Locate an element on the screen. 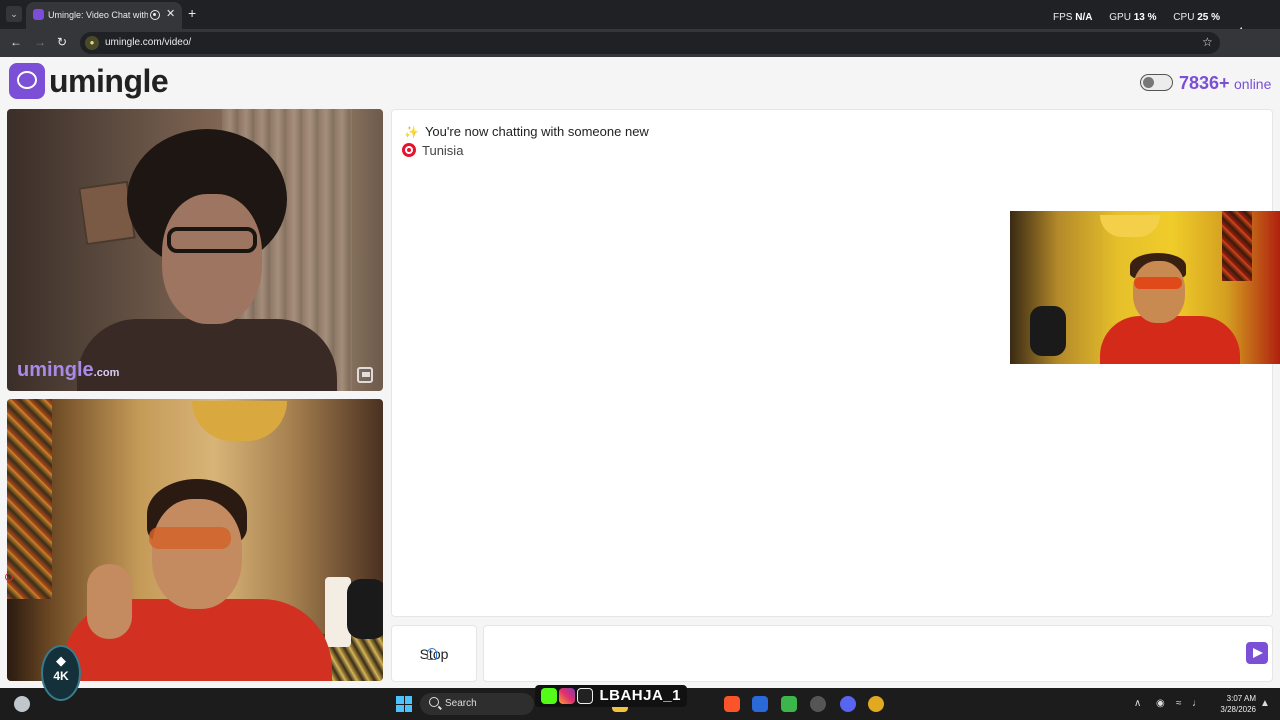 Image resolution: width=1280 pixels, height=720 pixels. social-handle-overlay: LBAHJA_1 is located at coordinates (611, 696).